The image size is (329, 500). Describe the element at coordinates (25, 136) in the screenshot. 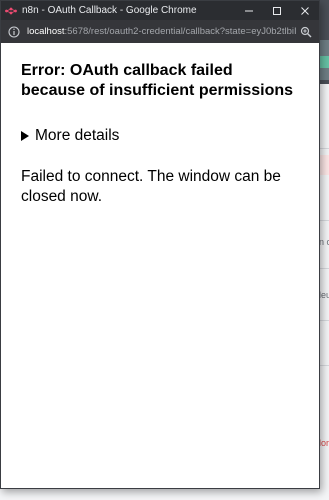

I see `disclosure-triangle-icon` at that location.